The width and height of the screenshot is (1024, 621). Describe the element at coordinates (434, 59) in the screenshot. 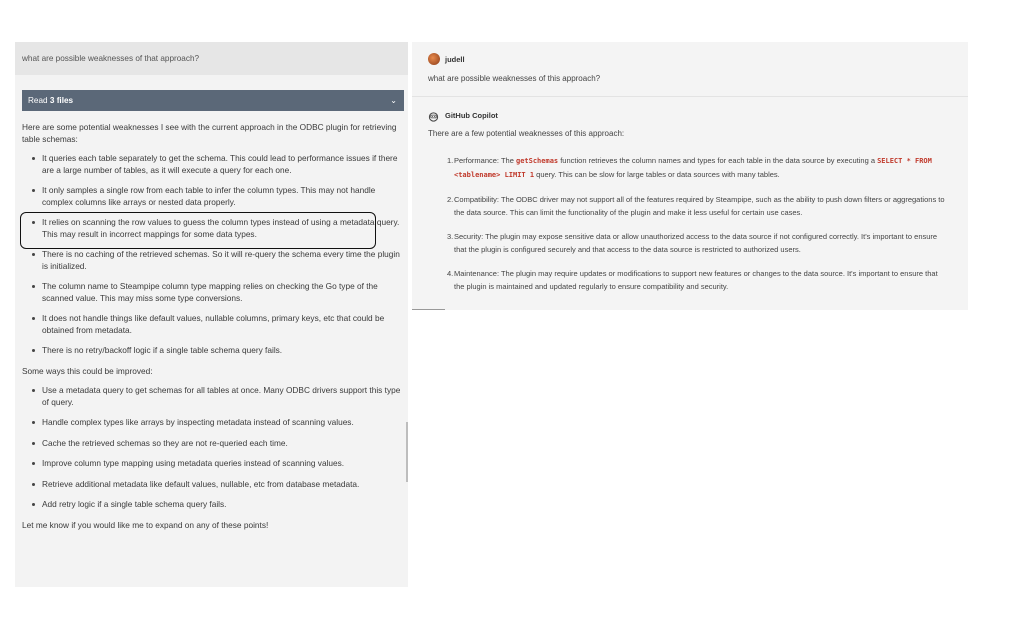

I see `avatar` at that location.